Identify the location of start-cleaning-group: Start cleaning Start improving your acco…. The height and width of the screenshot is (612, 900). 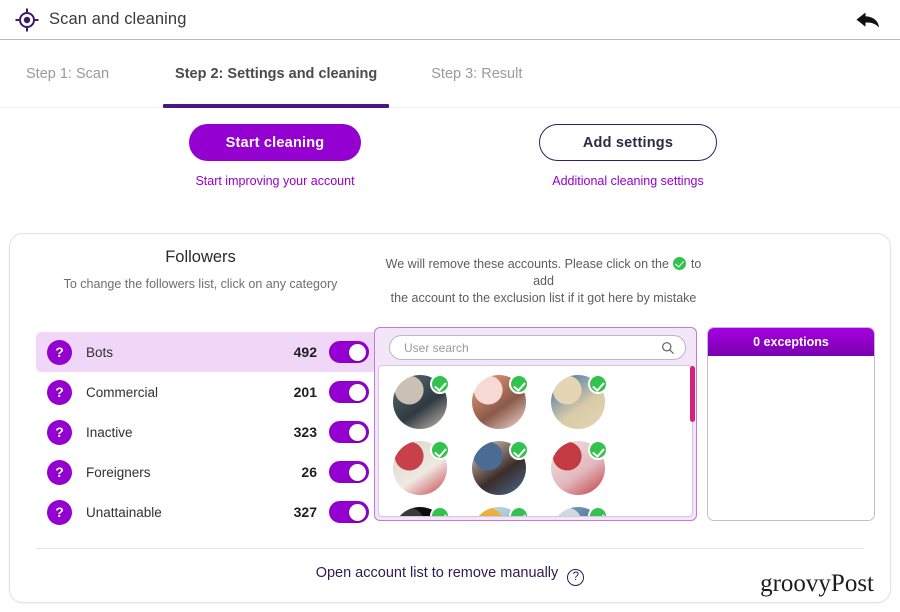
(275, 156).